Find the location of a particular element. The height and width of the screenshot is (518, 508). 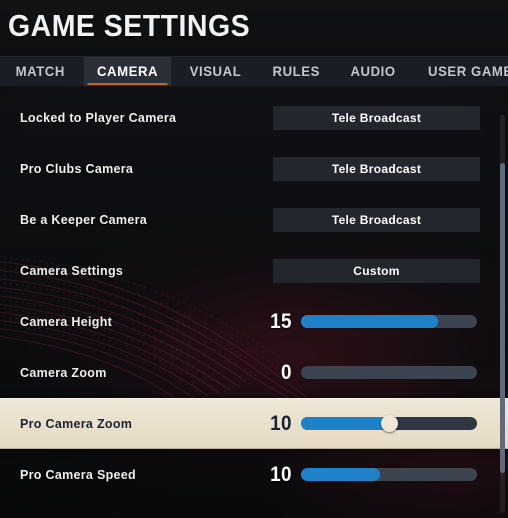

setting-row: Camera Zoom 0 is located at coordinates (254, 372).